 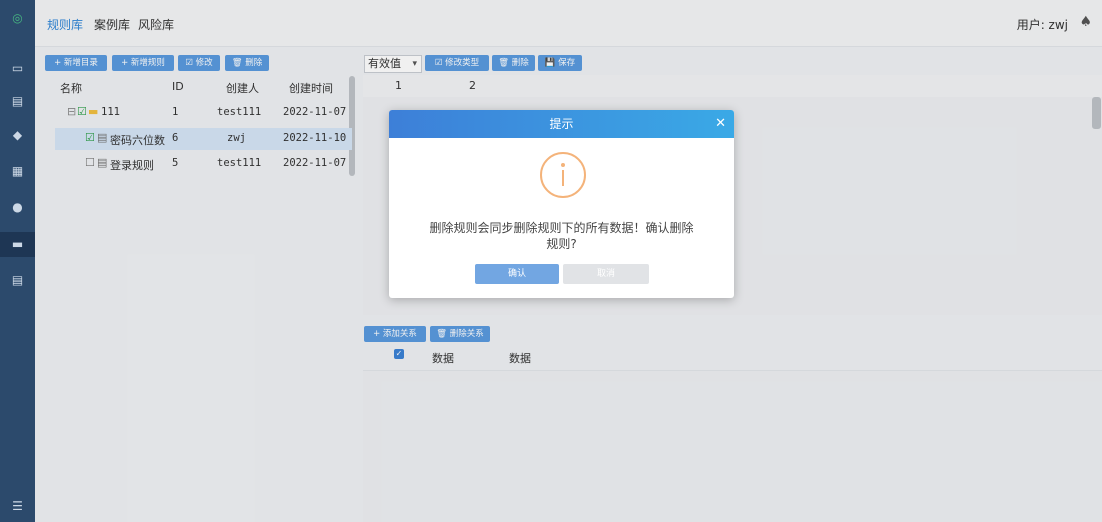 I want to click on cancel-button: 取消, so click(x=606, y=274).